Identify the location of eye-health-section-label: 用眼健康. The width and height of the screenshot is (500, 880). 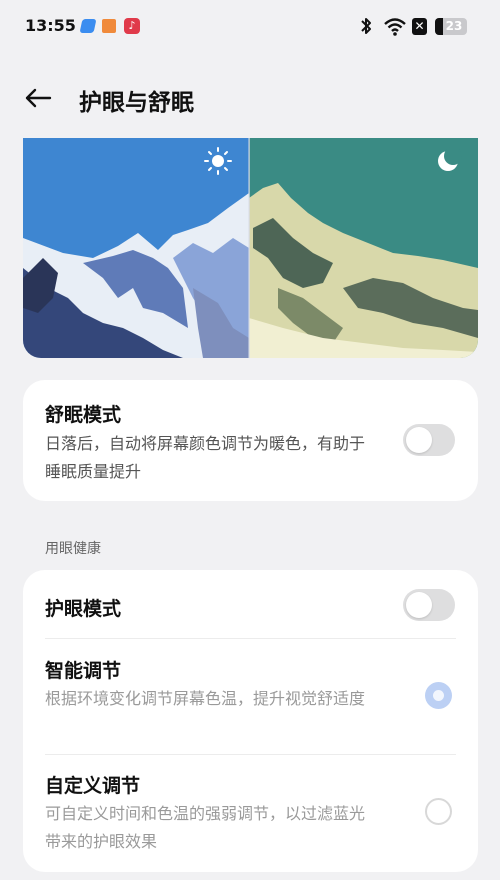
(73, 549).